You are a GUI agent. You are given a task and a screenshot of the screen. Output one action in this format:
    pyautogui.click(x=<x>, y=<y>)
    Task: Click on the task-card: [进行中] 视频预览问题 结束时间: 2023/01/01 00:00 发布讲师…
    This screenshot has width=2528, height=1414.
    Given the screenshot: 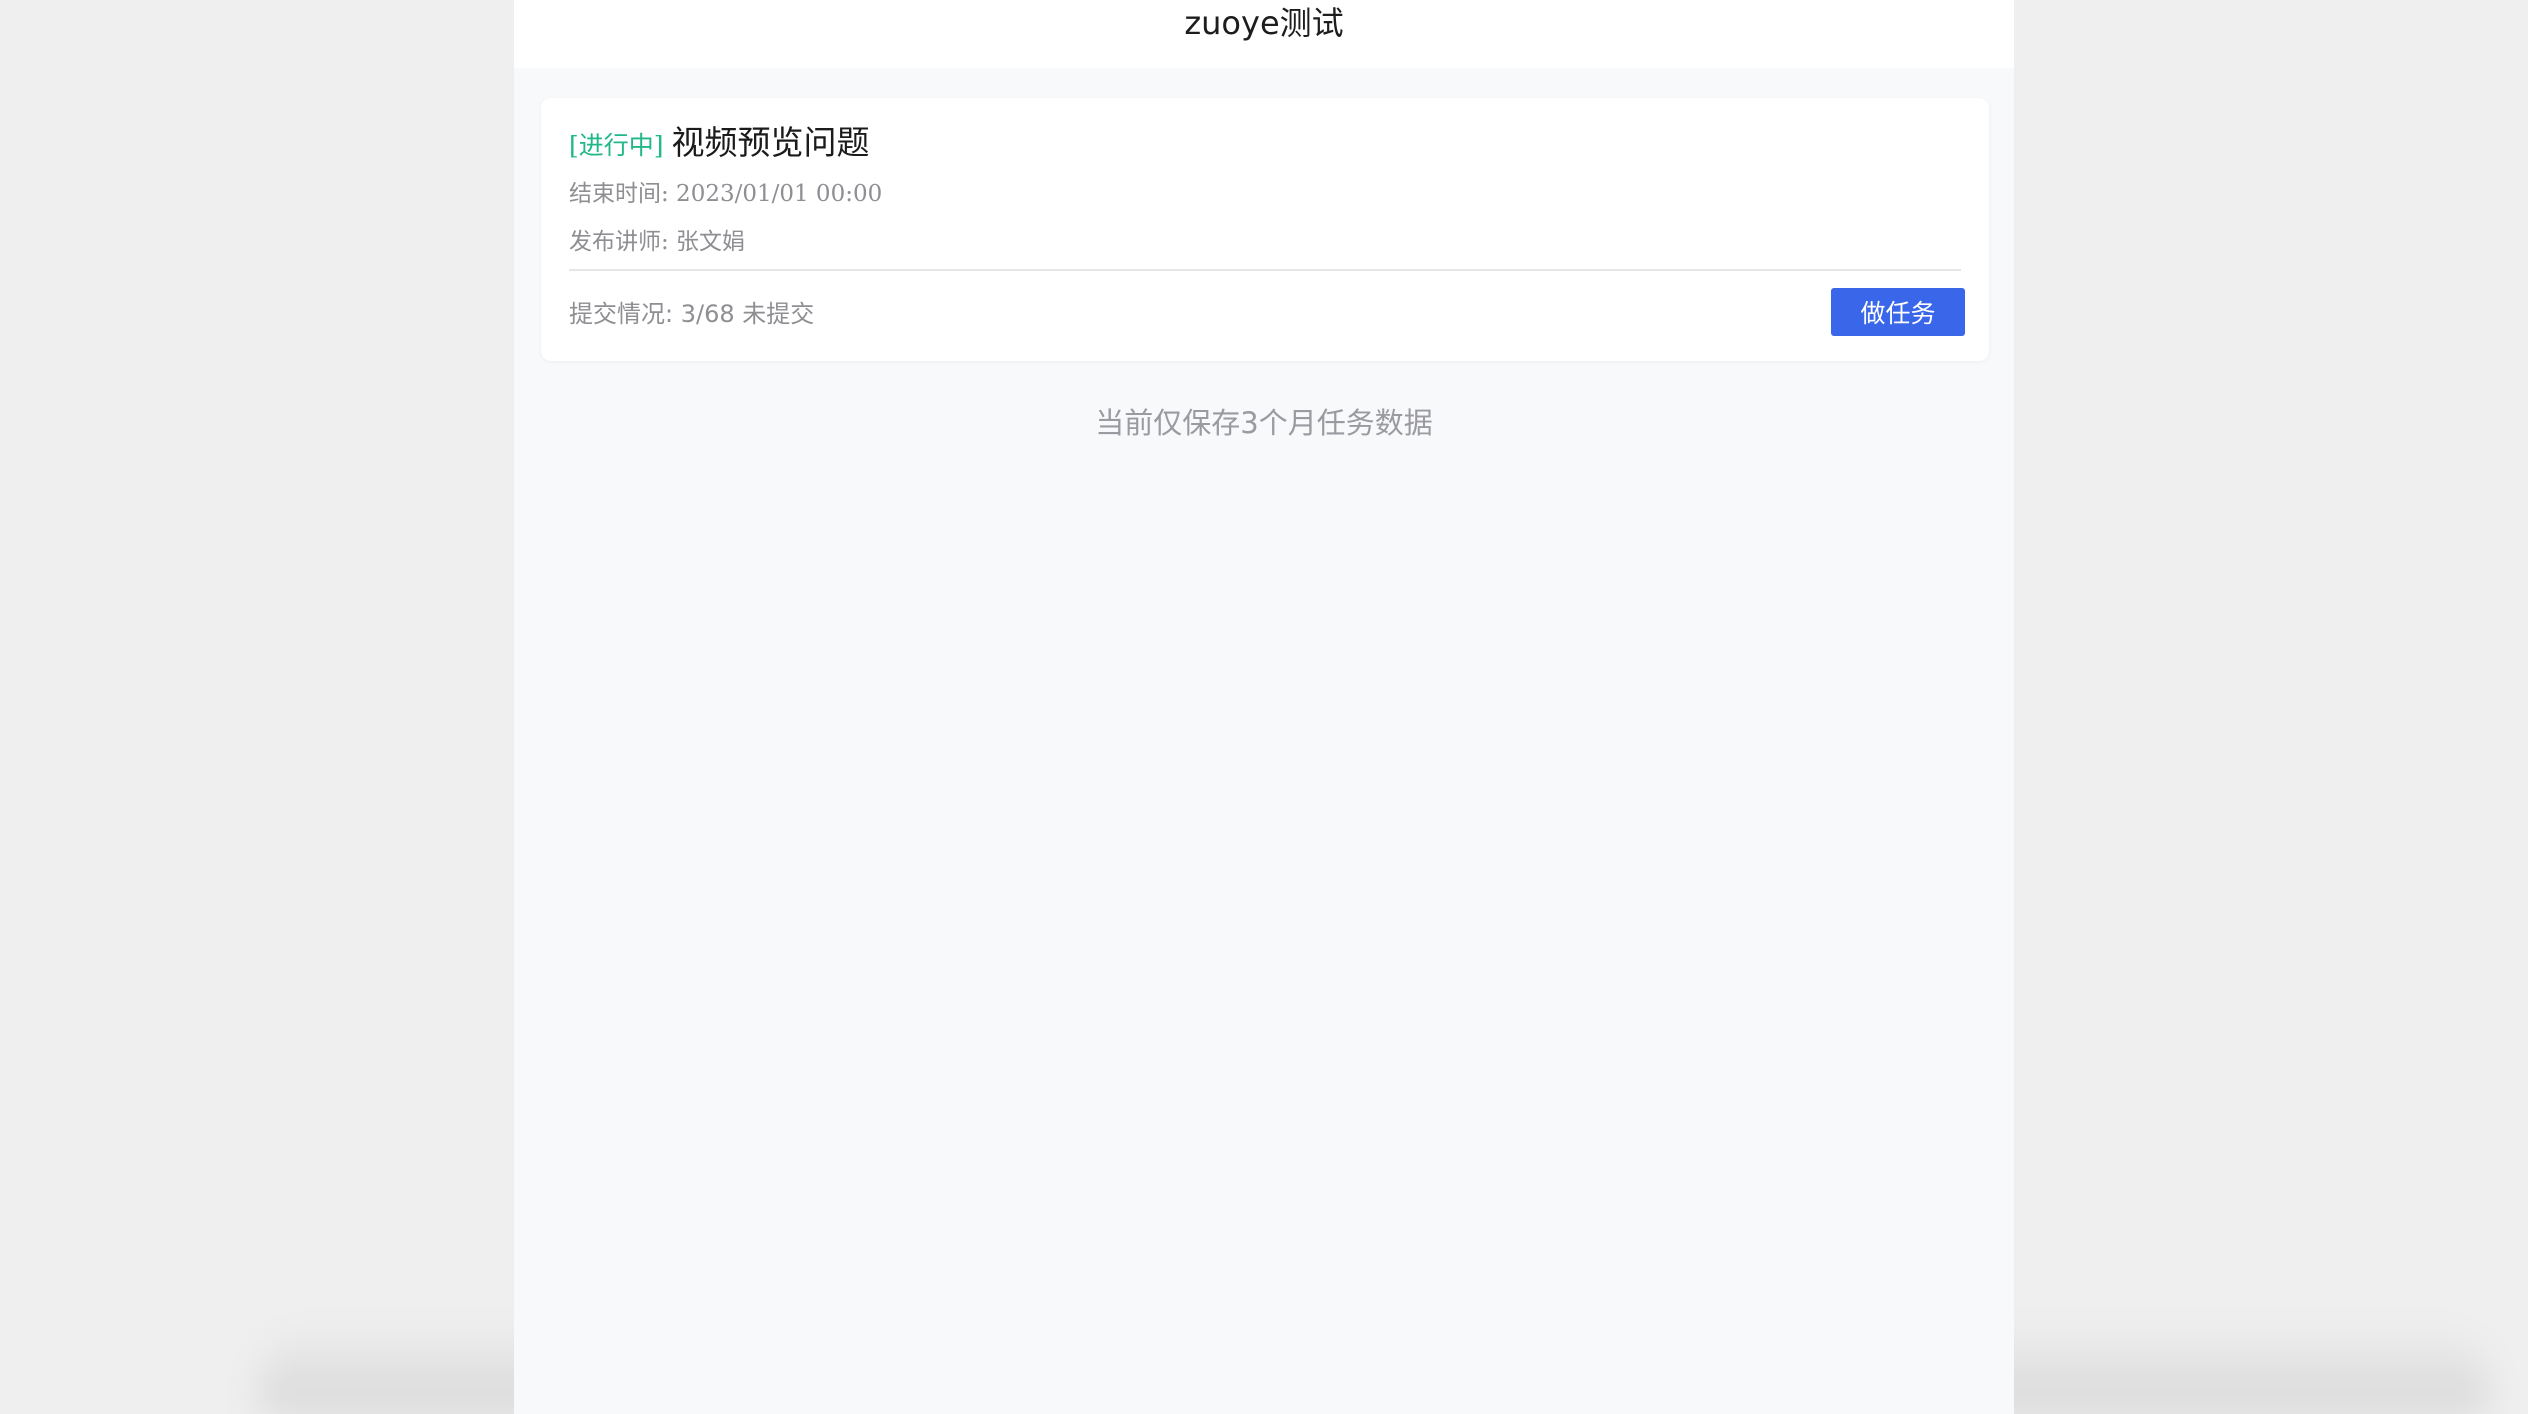 What is the action you would take?
    pyautogui.click(x=1265, y=229)
    